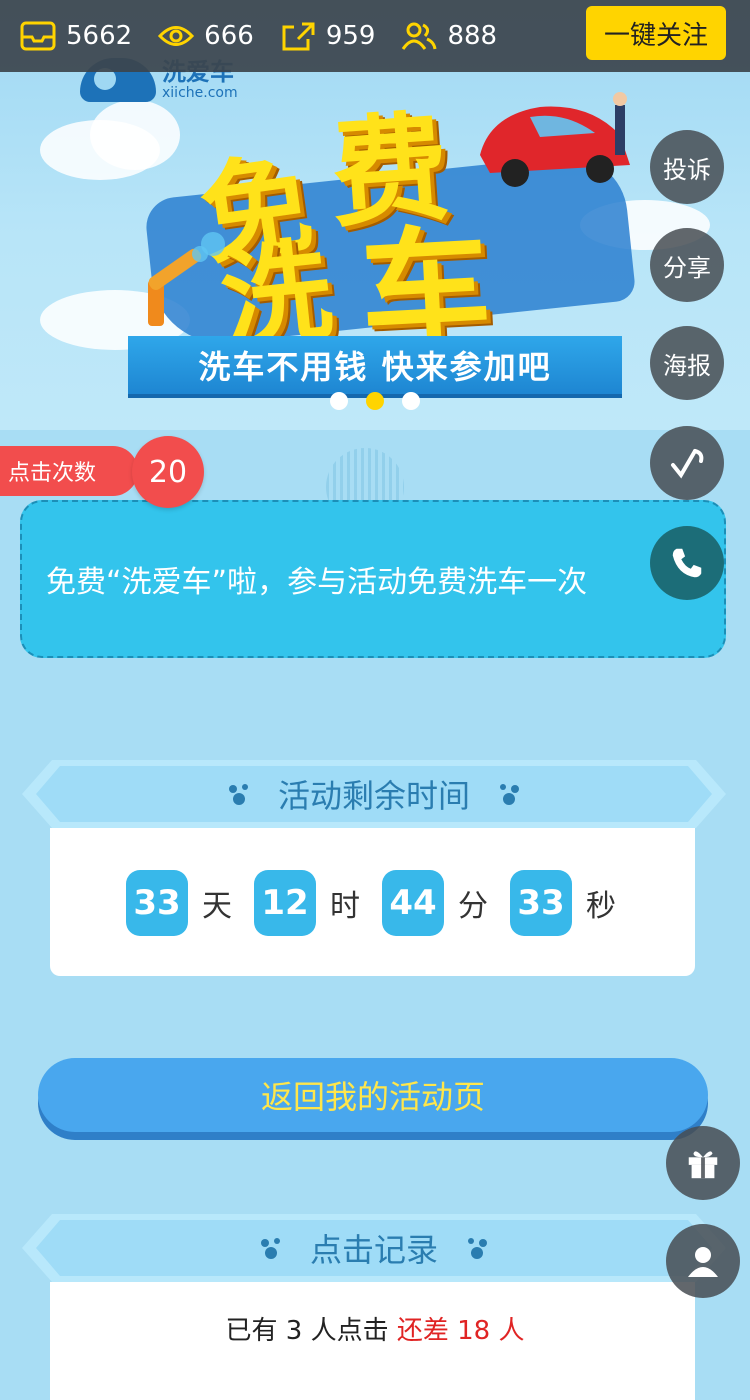 The width and height of the screenshot is (750, 1400). What do you see at coordinates (229, 36) in the screenshot?
I see `stat-value: 666` at bounding box center [229, 36].